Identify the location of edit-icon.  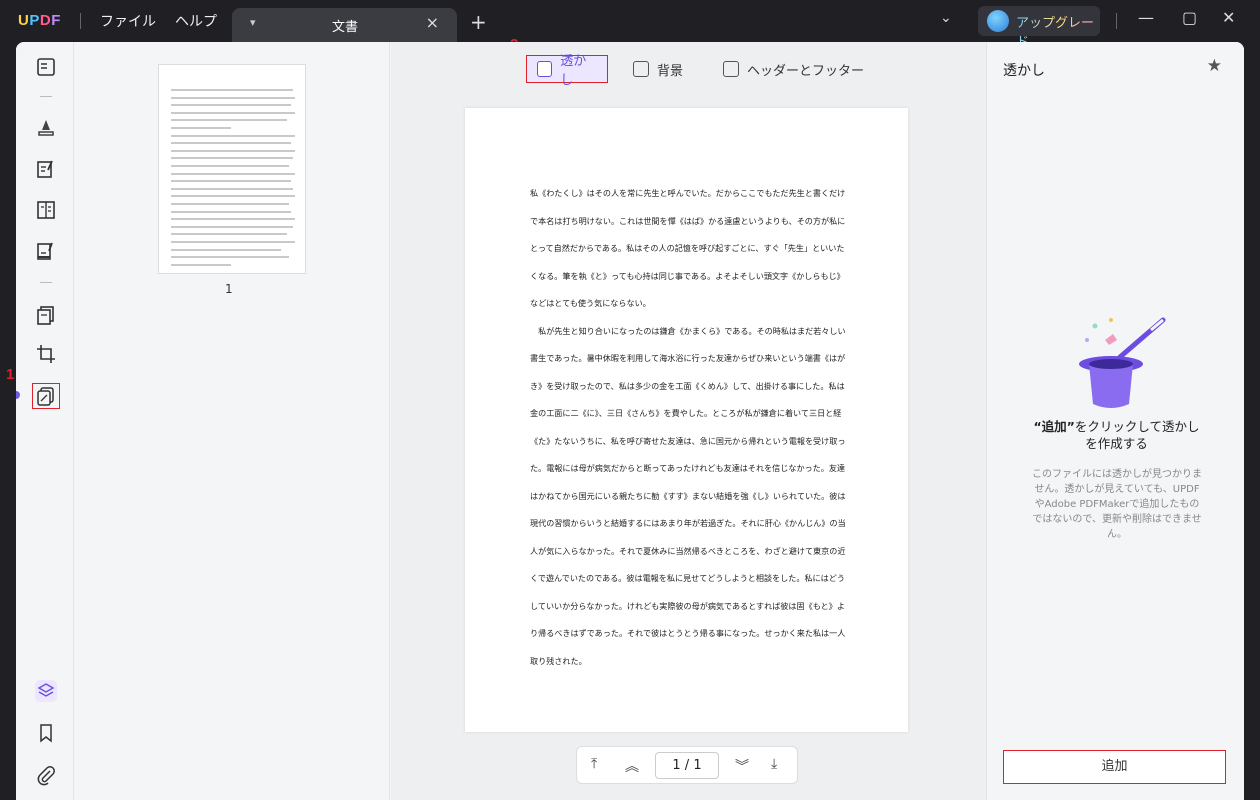
(46, 169).